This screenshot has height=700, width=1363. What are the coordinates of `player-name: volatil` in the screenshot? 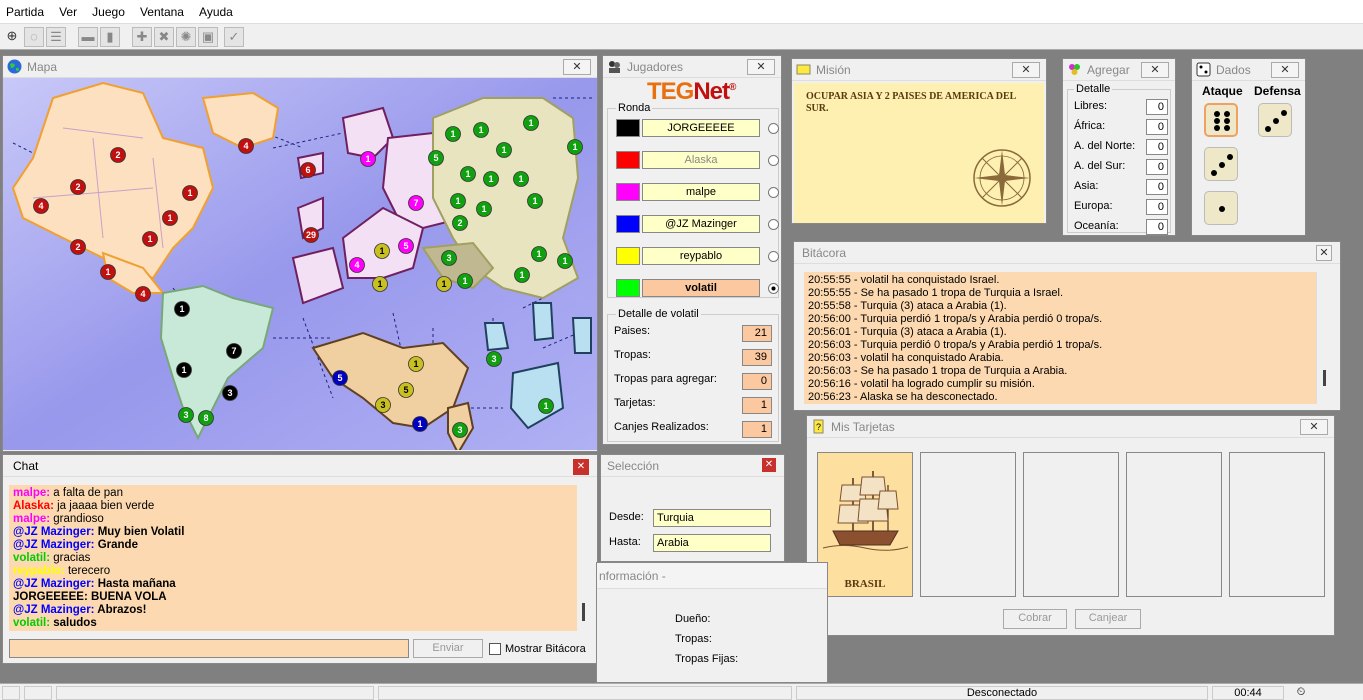 It's located at (701, 288).